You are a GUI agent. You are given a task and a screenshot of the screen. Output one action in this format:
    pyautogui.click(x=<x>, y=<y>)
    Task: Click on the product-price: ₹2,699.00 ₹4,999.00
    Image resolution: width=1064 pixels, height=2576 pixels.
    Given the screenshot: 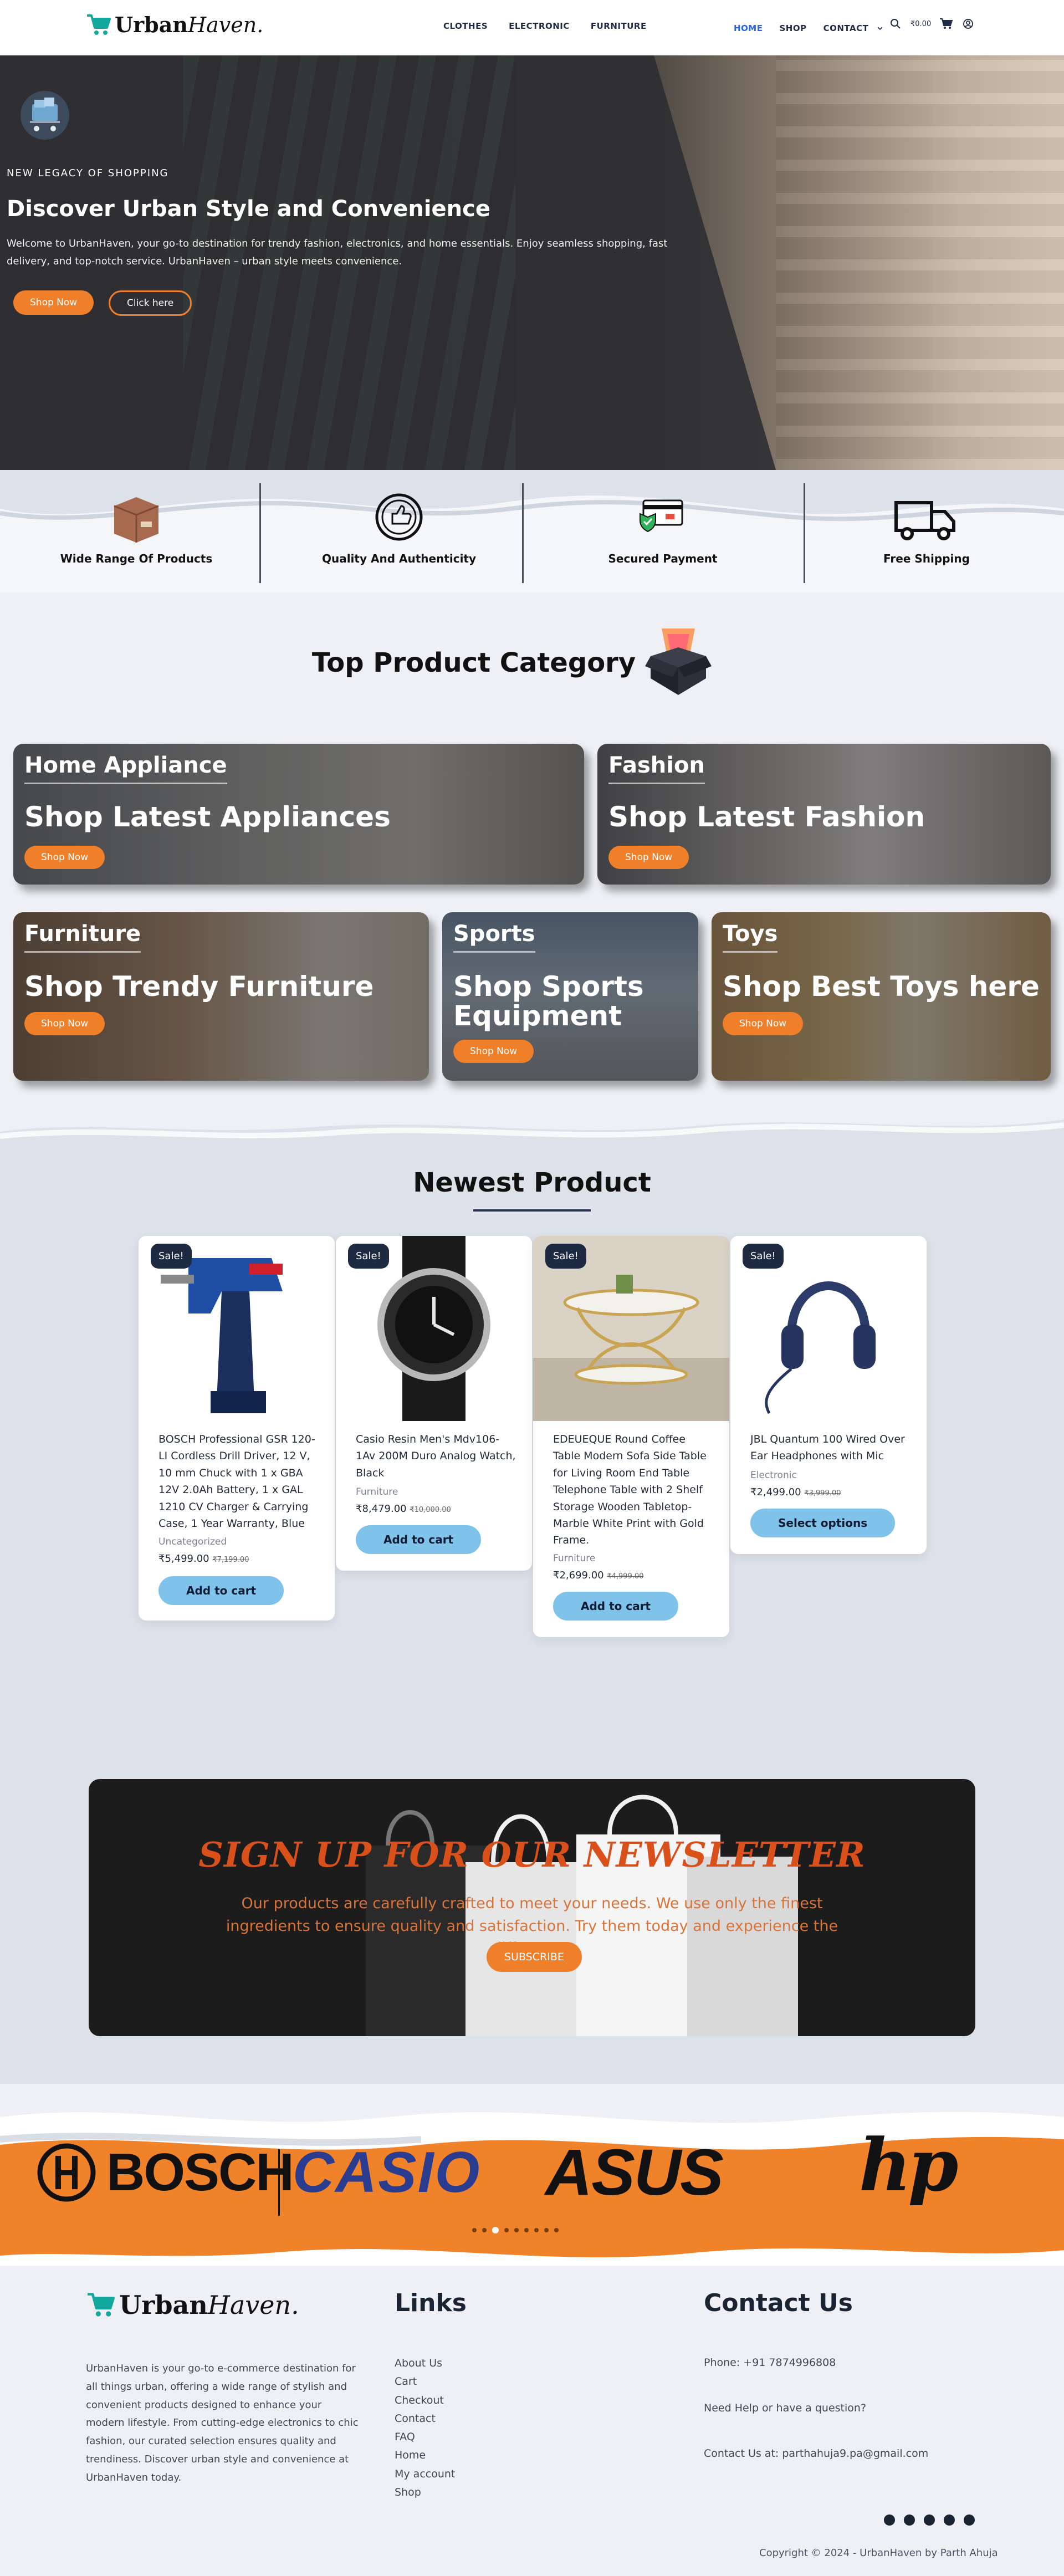 What is the action you would take?
    pyautogui.click(x=598, y=1575)
    